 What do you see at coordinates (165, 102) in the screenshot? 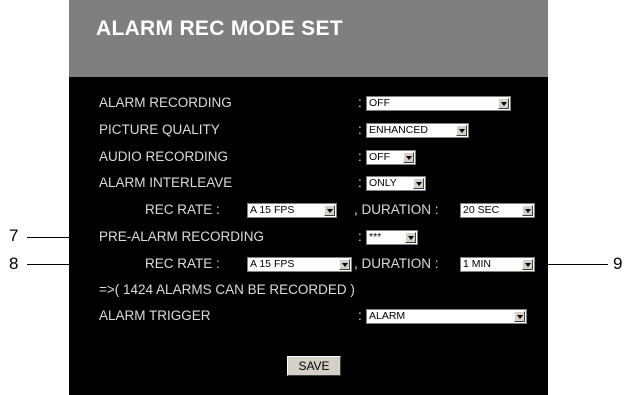
I see `alarm-recording-label: ALARM RECORDING` at bounding box center [165, 102].